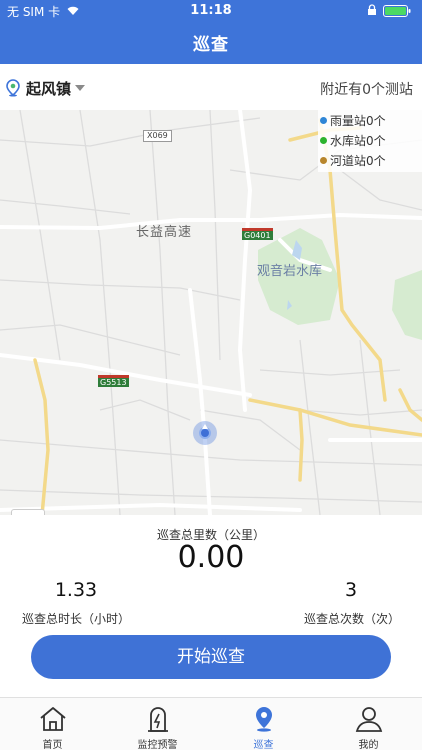 The image size is (422, 750). Describe the element at coordinates (351, 590) in the screenshot. I see `count-value: 3` at that location.